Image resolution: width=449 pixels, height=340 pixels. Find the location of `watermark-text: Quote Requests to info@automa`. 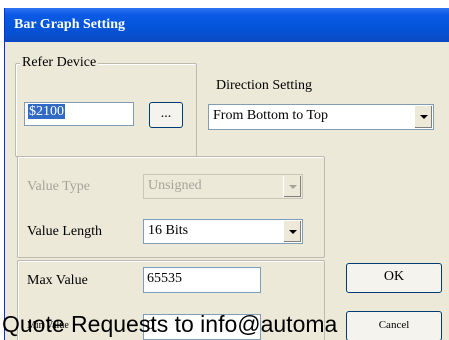

watermark-text: Quote Requests to info@automa is located at coordinates (170, 324).